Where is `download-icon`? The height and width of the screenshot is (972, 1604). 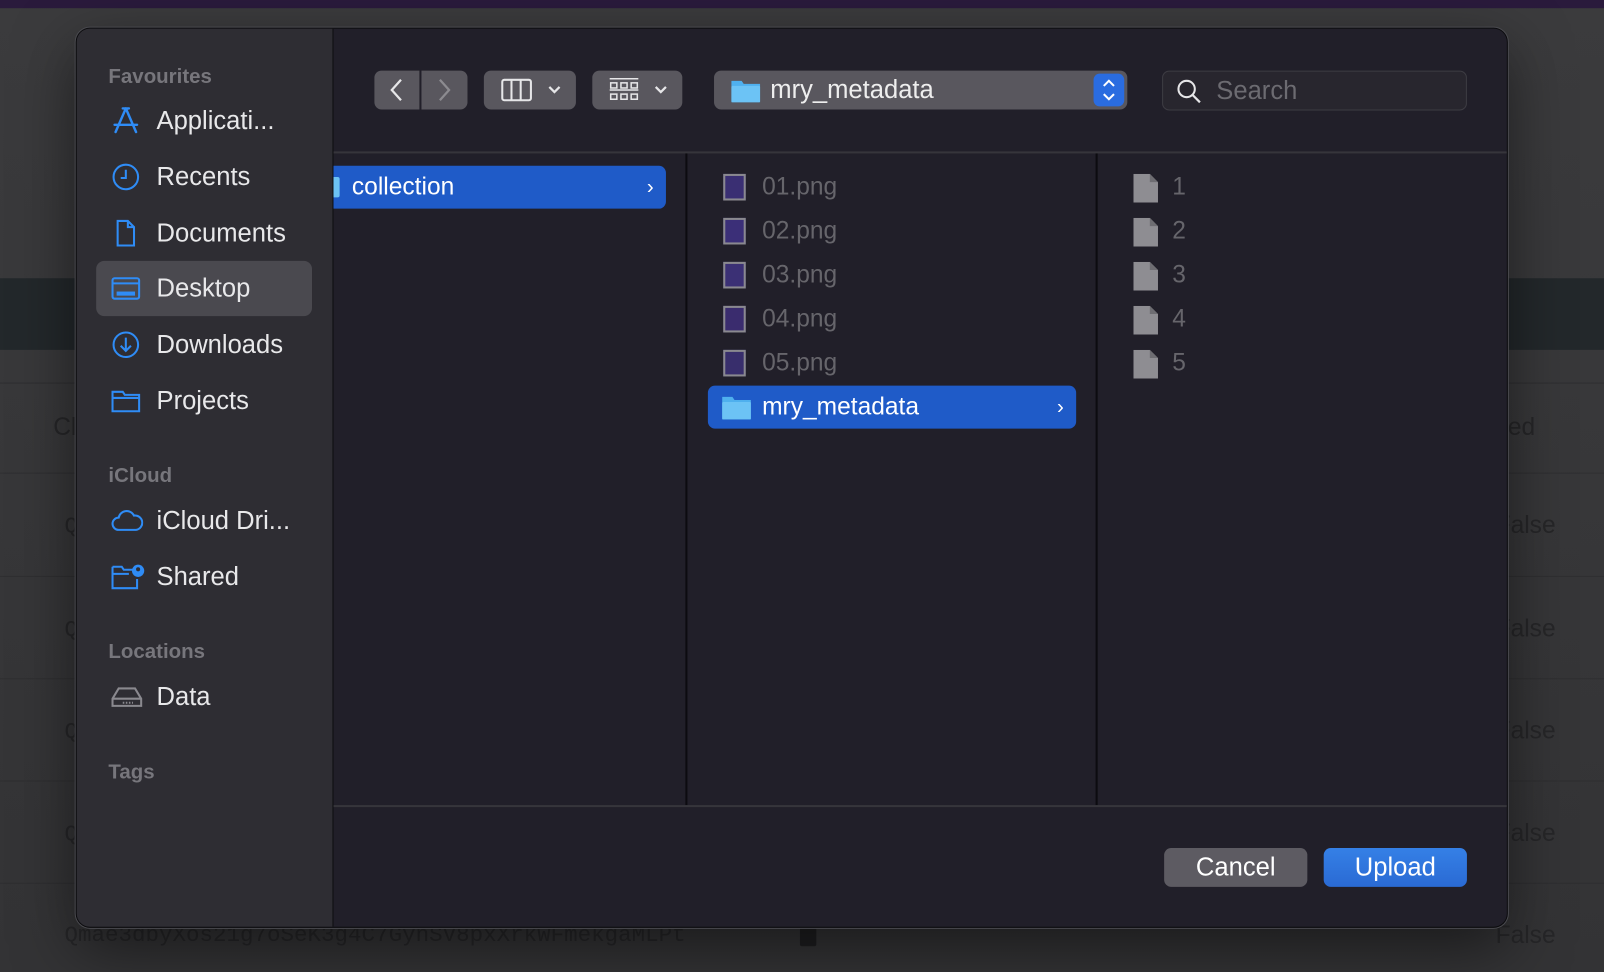
download-icon is located at coordinates (126, 345).